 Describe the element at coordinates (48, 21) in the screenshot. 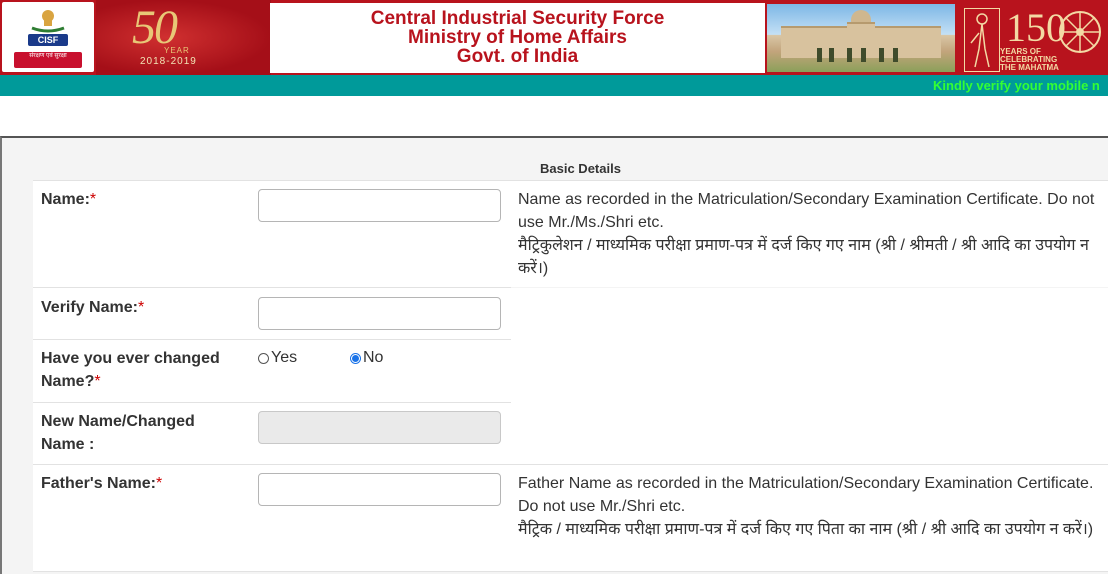

I see `cisf-emblem-icon` at that location.